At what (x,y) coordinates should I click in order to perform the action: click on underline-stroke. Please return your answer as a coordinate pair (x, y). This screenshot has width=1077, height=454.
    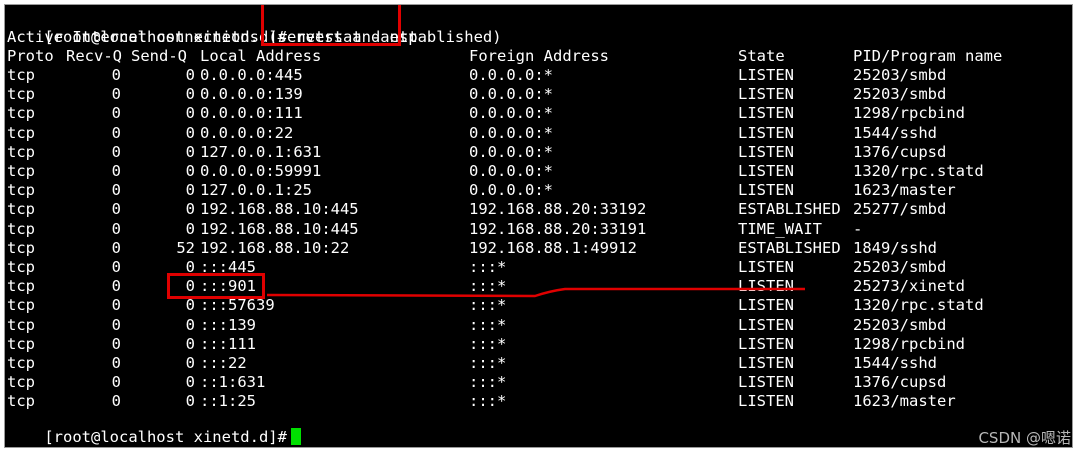
    Looking at the image, I should click on (535, 292).